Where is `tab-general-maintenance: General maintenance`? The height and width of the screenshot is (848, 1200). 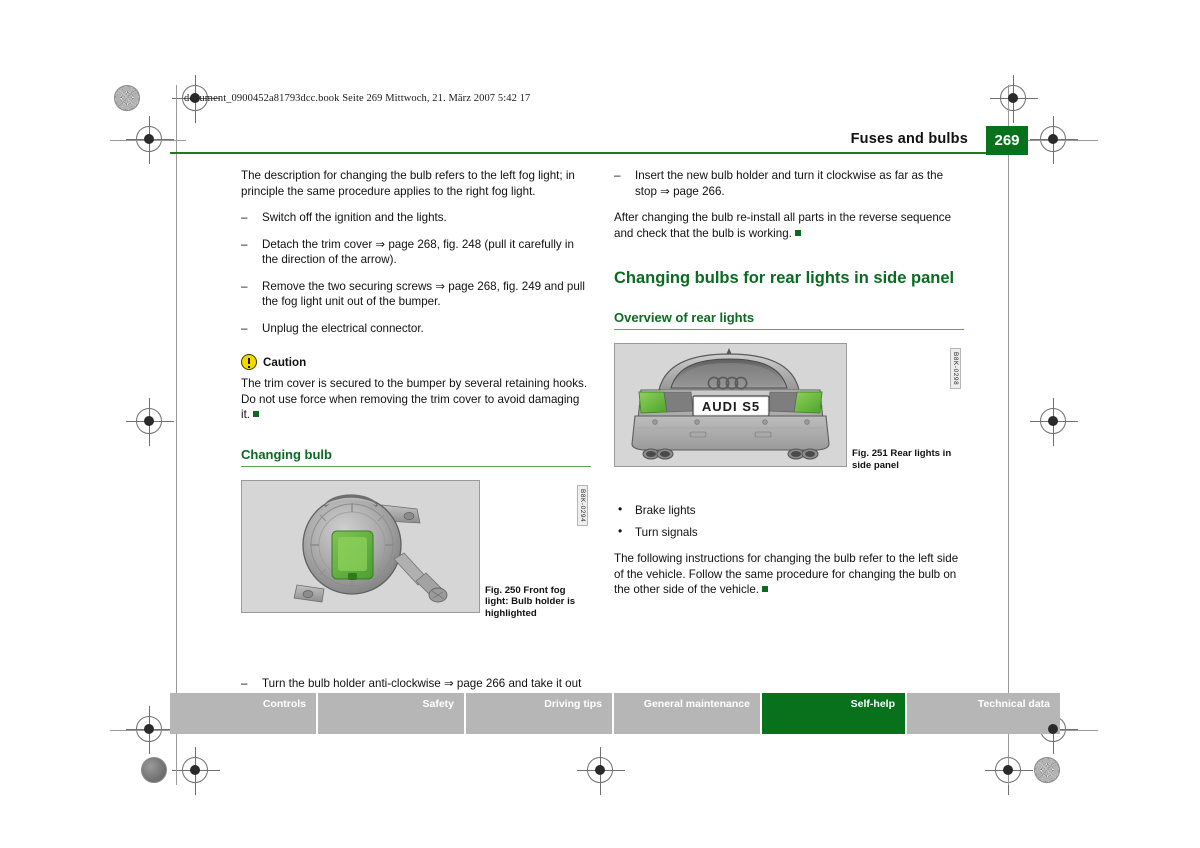 tab-general-maintenance: General maintenance is located at coordinates (688, 713).